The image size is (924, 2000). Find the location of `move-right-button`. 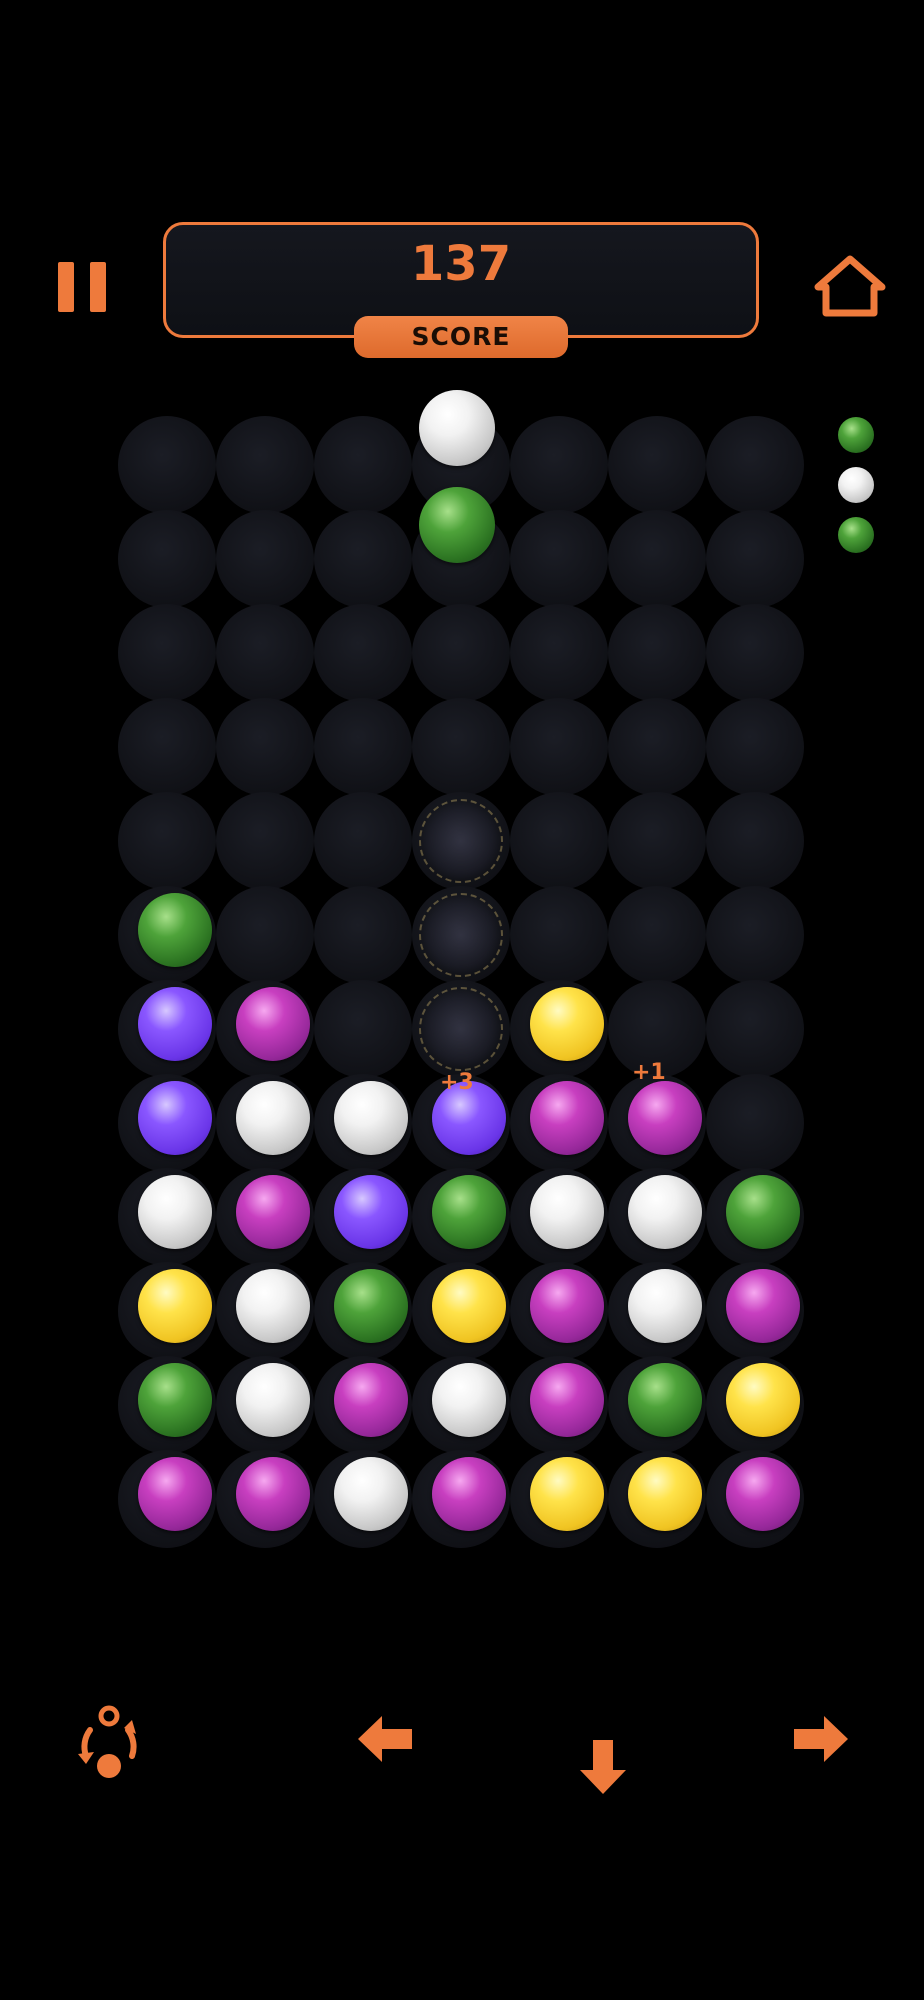

move-right-button is located at coordinates (821, 1739).